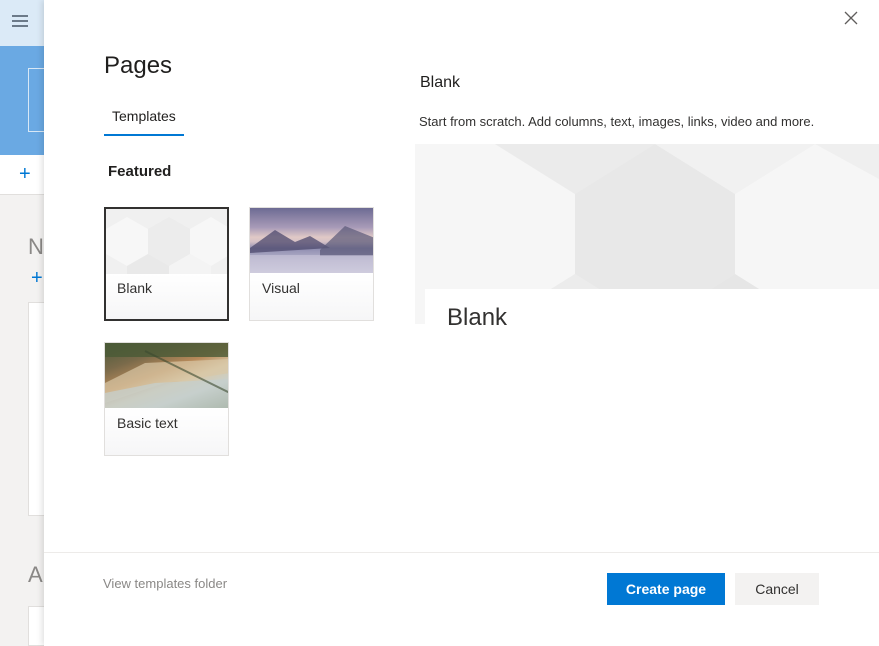 Image resolution: width=879 pixels, height=646 pixels. I want to click on background-banner-box, so click(36, 100).